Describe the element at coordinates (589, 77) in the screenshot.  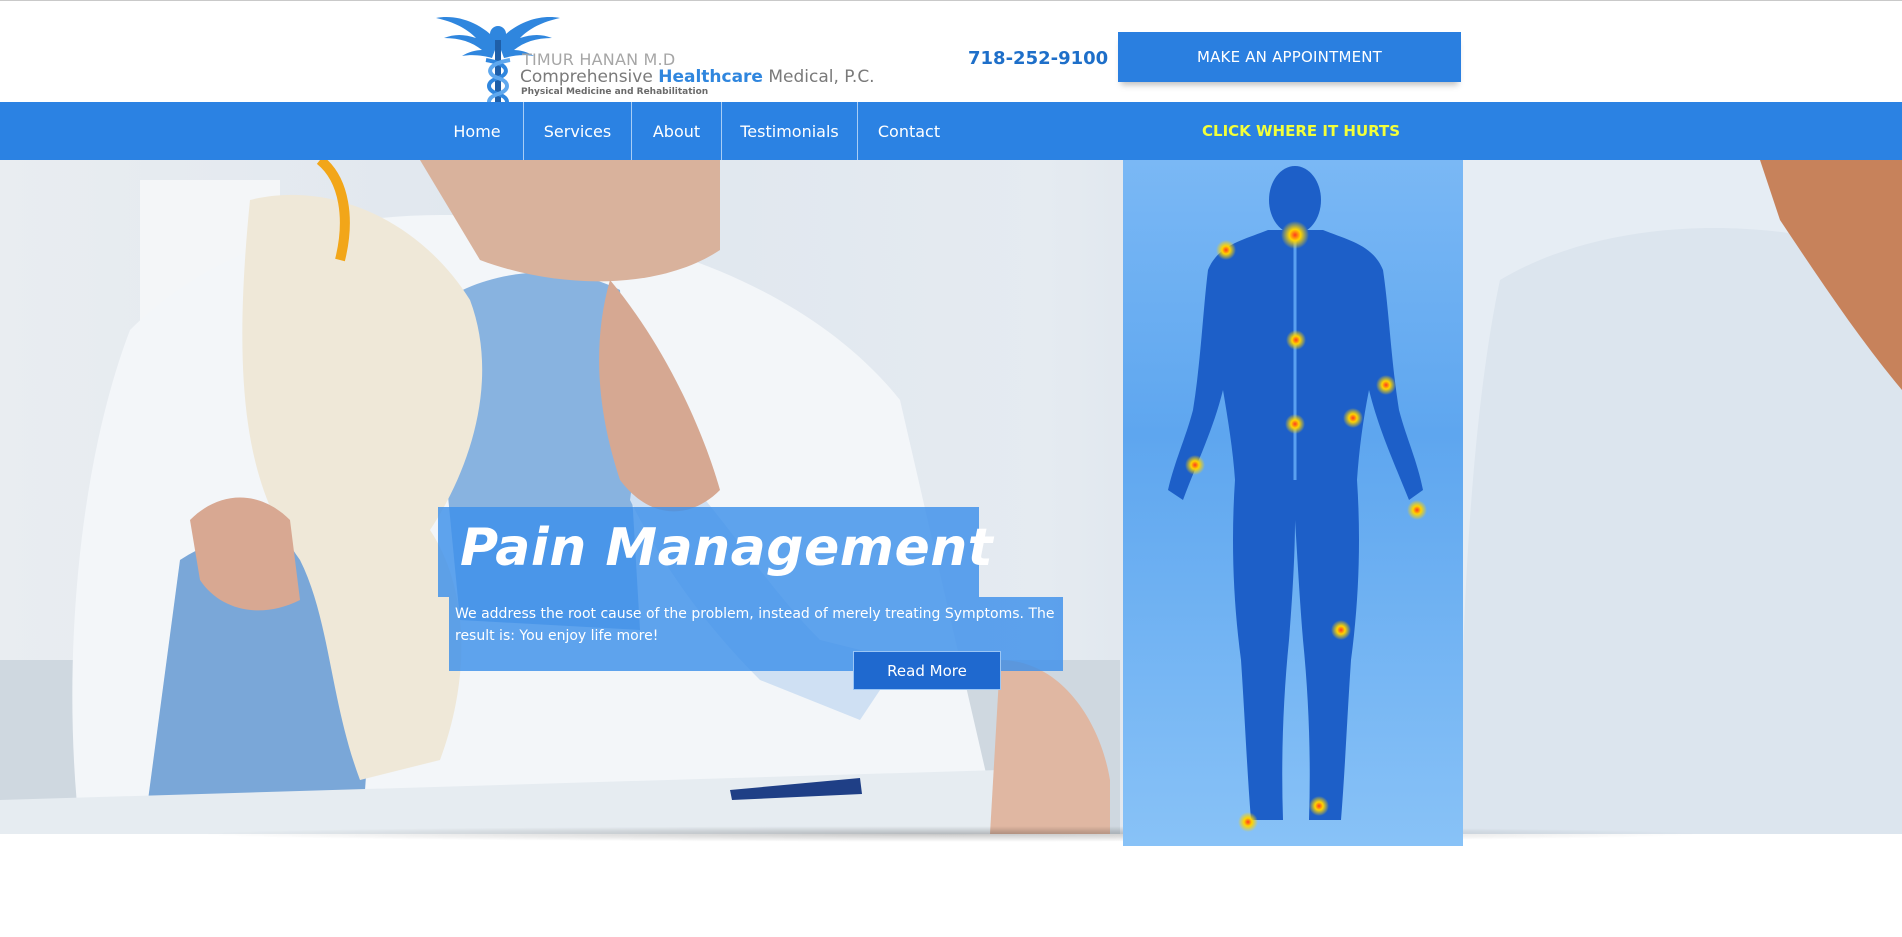
I see `logo-practice-prefix: Comprehensive` at that location.